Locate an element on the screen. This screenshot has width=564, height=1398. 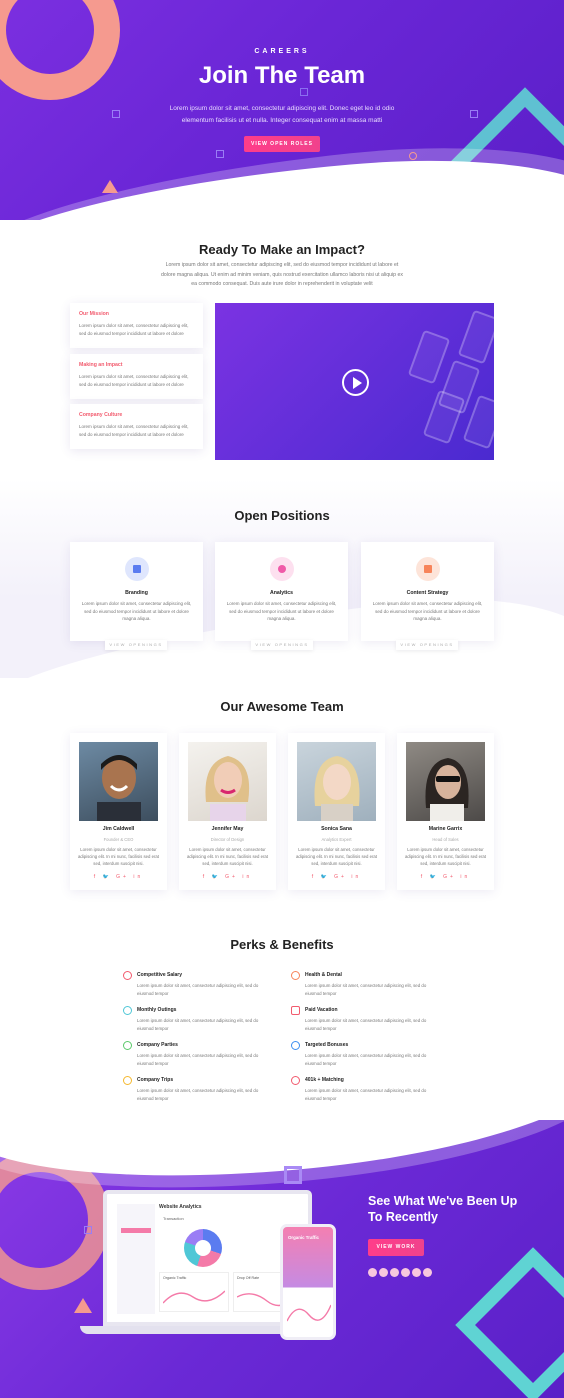
team-member-role: Analytics Expert is located at coordinates (336, 839).